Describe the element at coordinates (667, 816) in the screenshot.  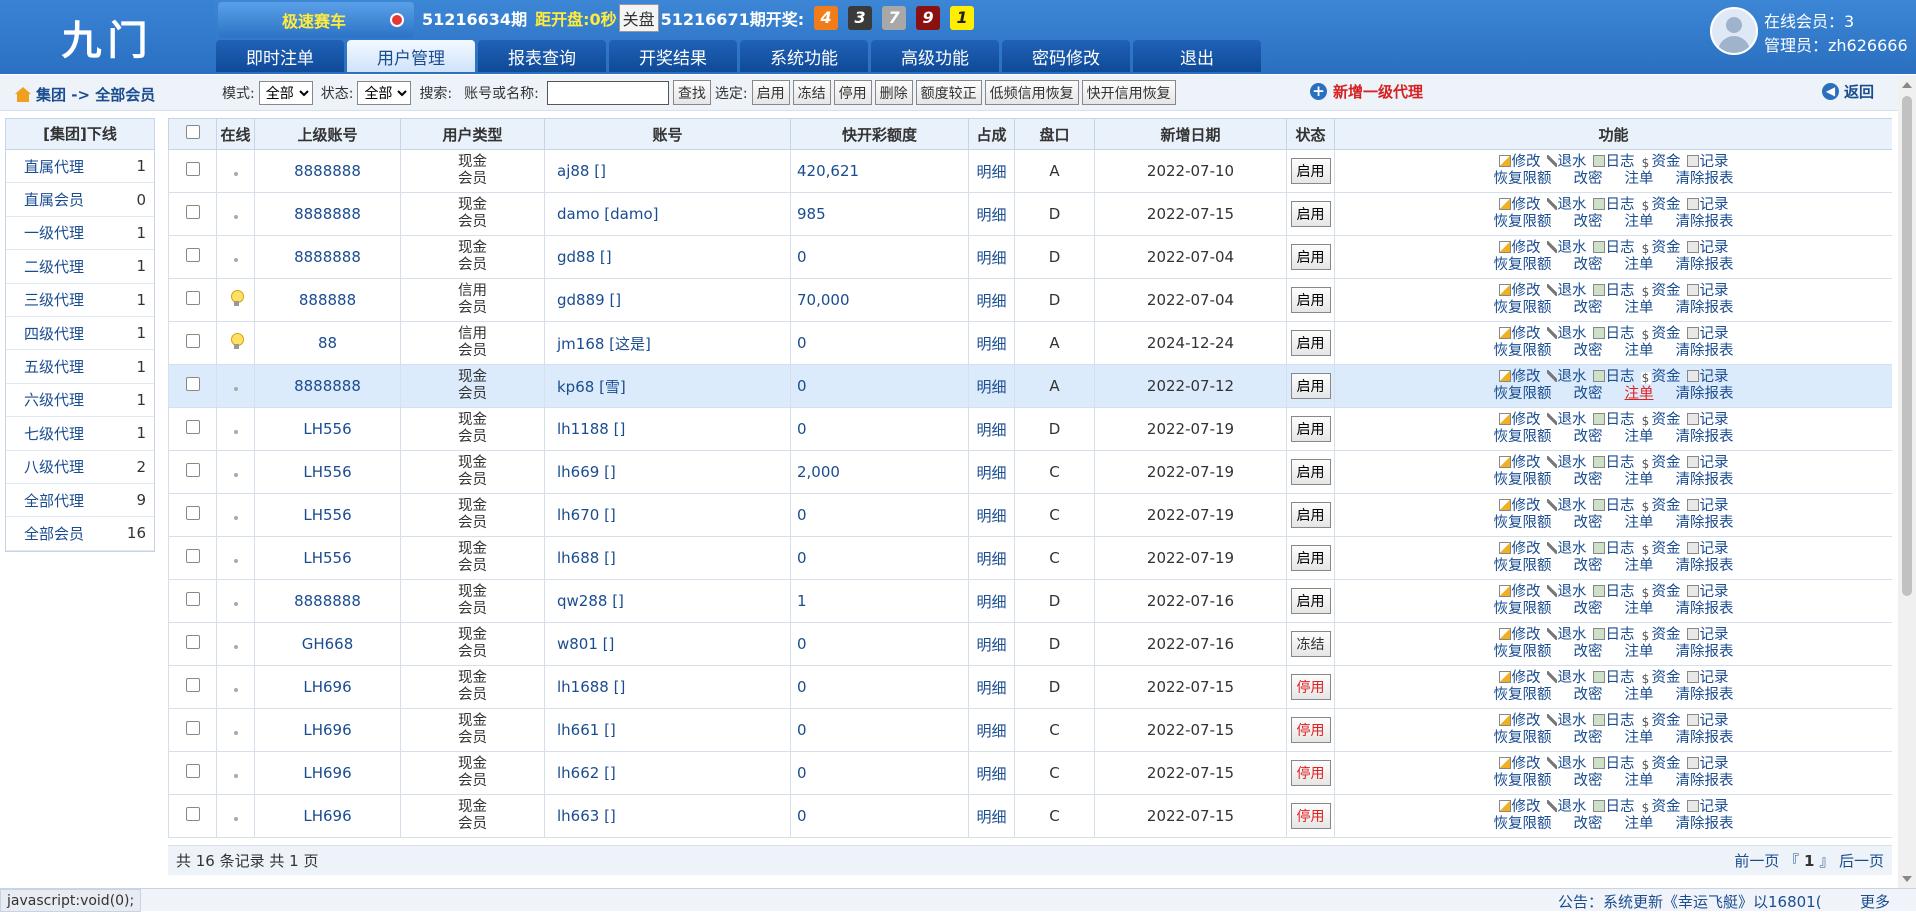
I see `account-link: lh663 []` at that location.